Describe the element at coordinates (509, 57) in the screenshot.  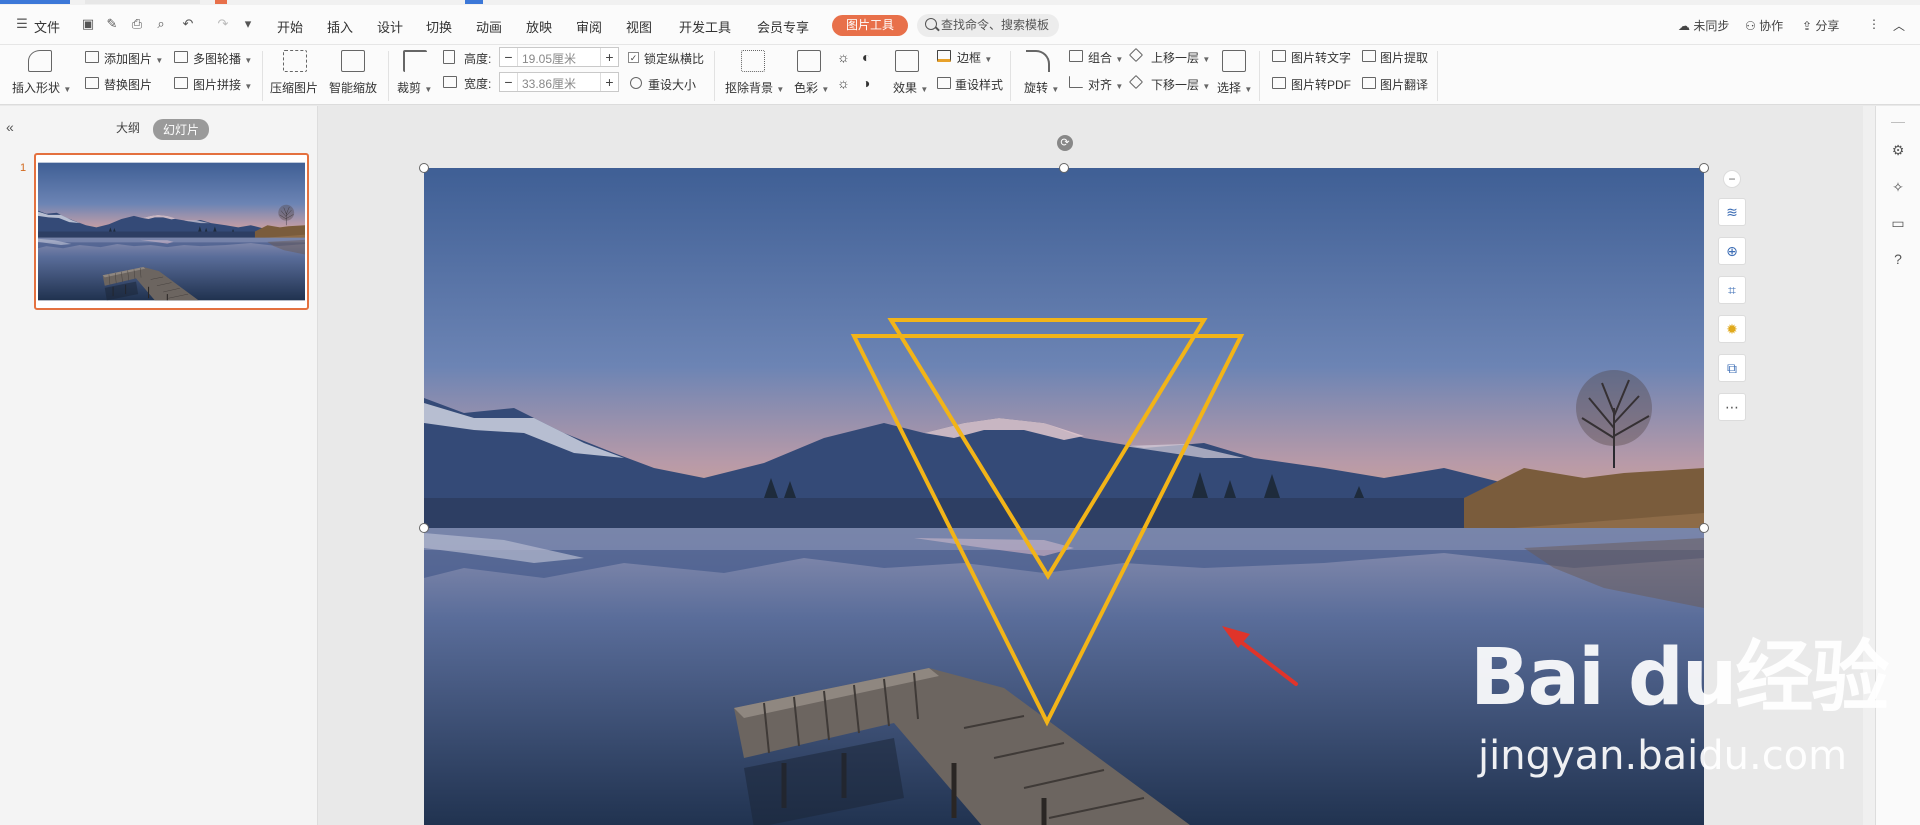
I see `height-decrease-button: −` at that location.